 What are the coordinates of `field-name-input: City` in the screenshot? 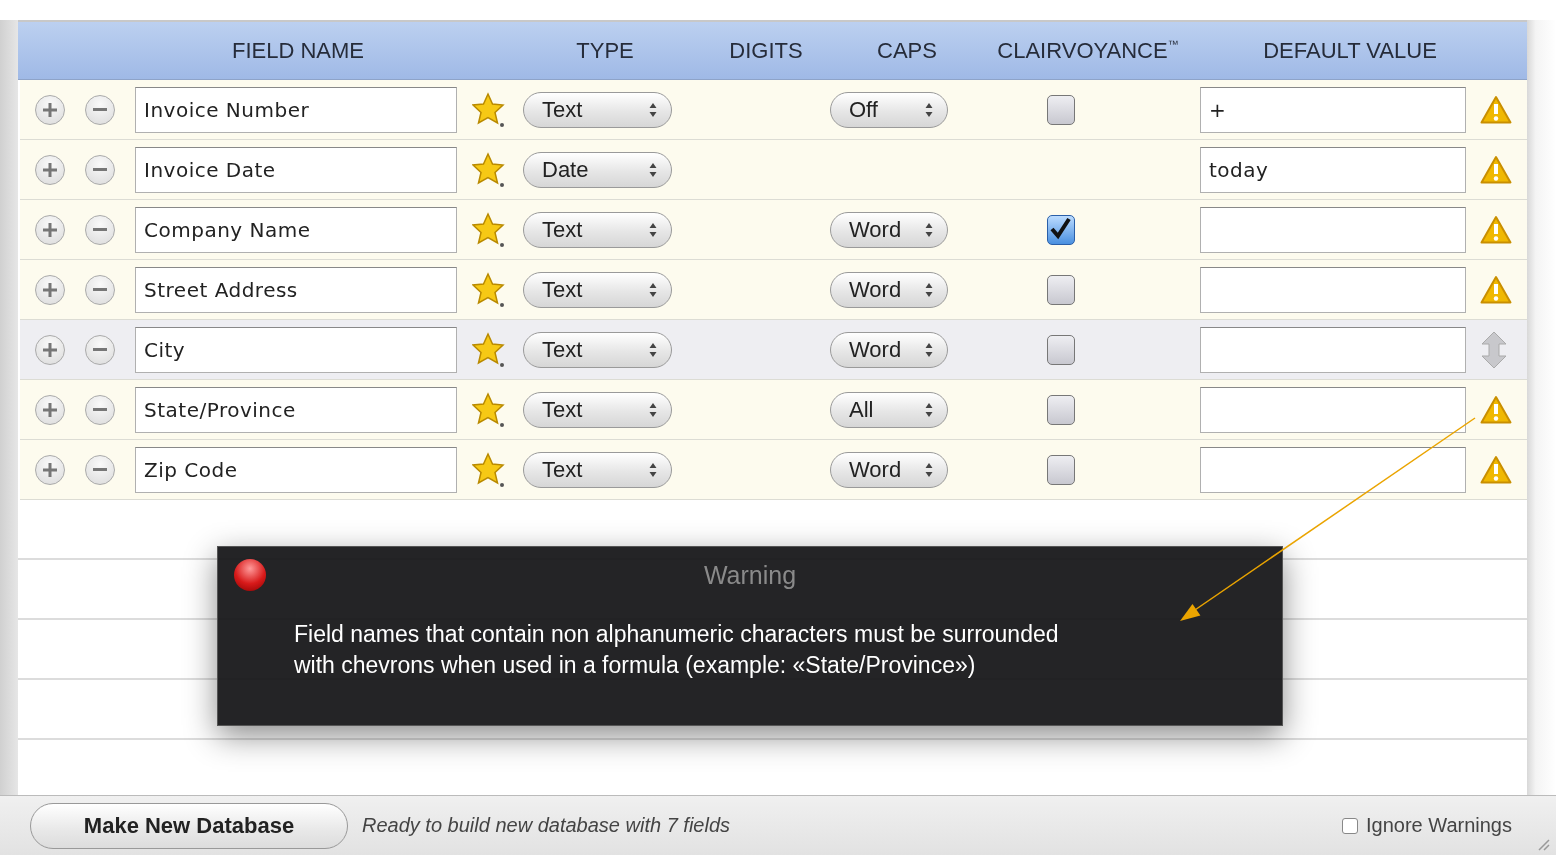 It's located at (296, 349).